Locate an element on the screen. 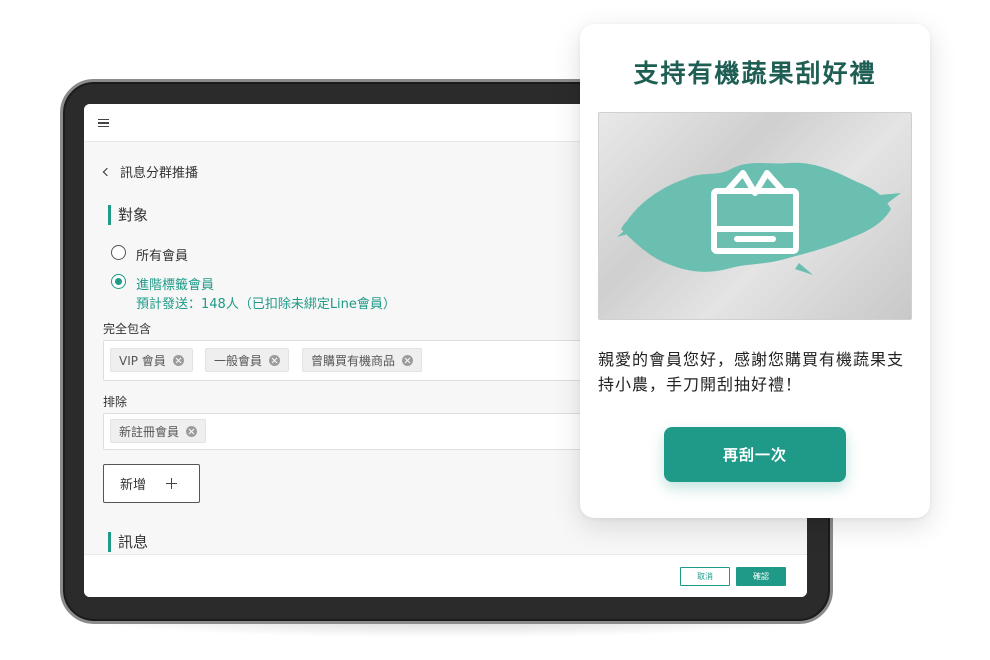 This screenshot has width=990, height=660. tag-label: 曾購買有機商品 is located at coordinates (353, 360).